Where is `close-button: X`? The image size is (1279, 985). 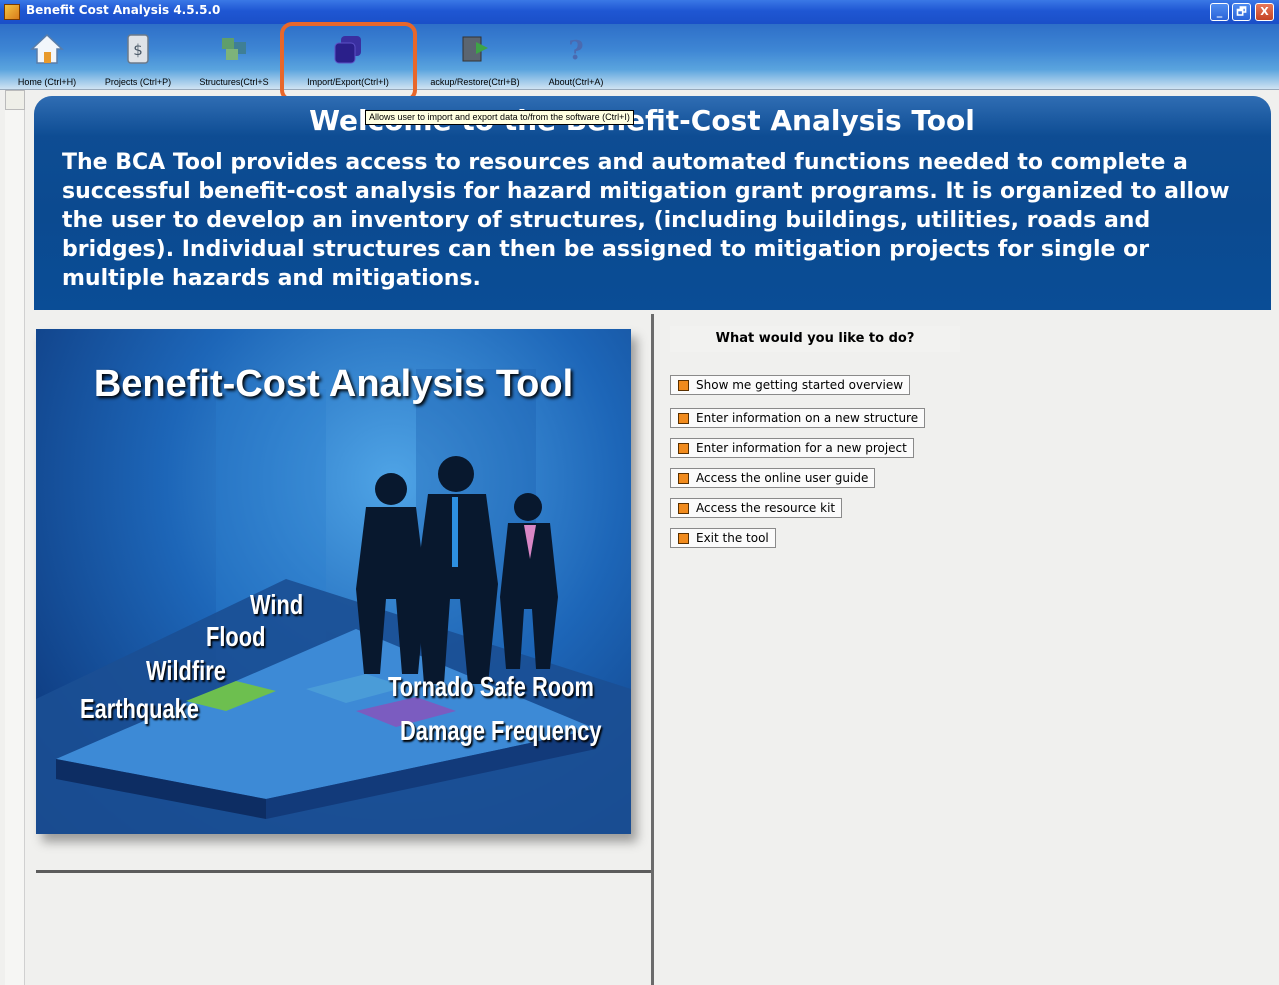 close-button: X is located at coordinates (1264, 12).